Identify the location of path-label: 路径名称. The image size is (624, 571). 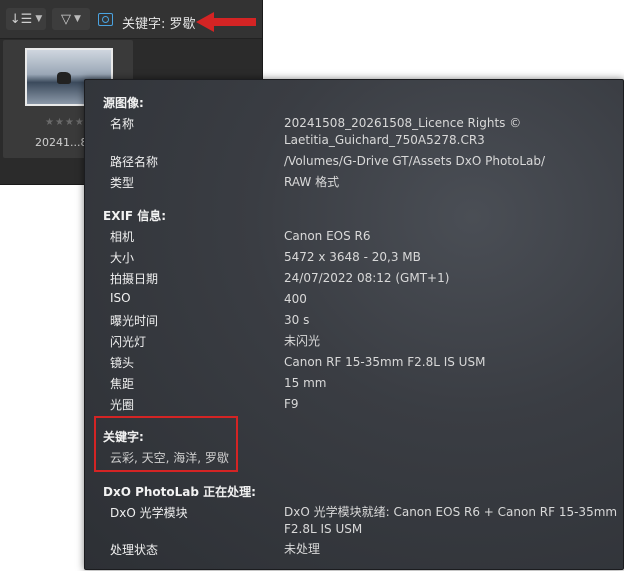
(134, 162).